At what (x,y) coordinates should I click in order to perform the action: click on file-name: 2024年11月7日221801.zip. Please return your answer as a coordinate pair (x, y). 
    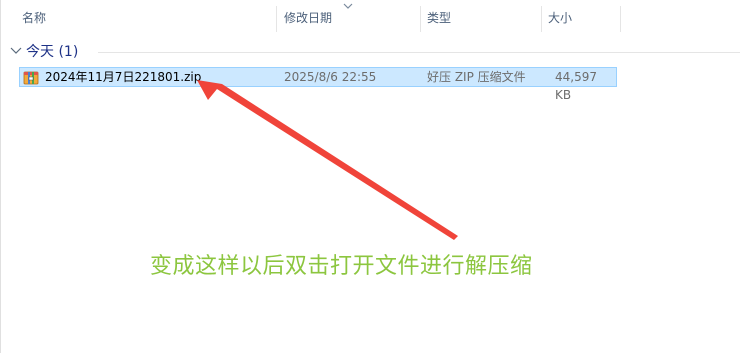
    Looking at the image, I should click on (123, 77).